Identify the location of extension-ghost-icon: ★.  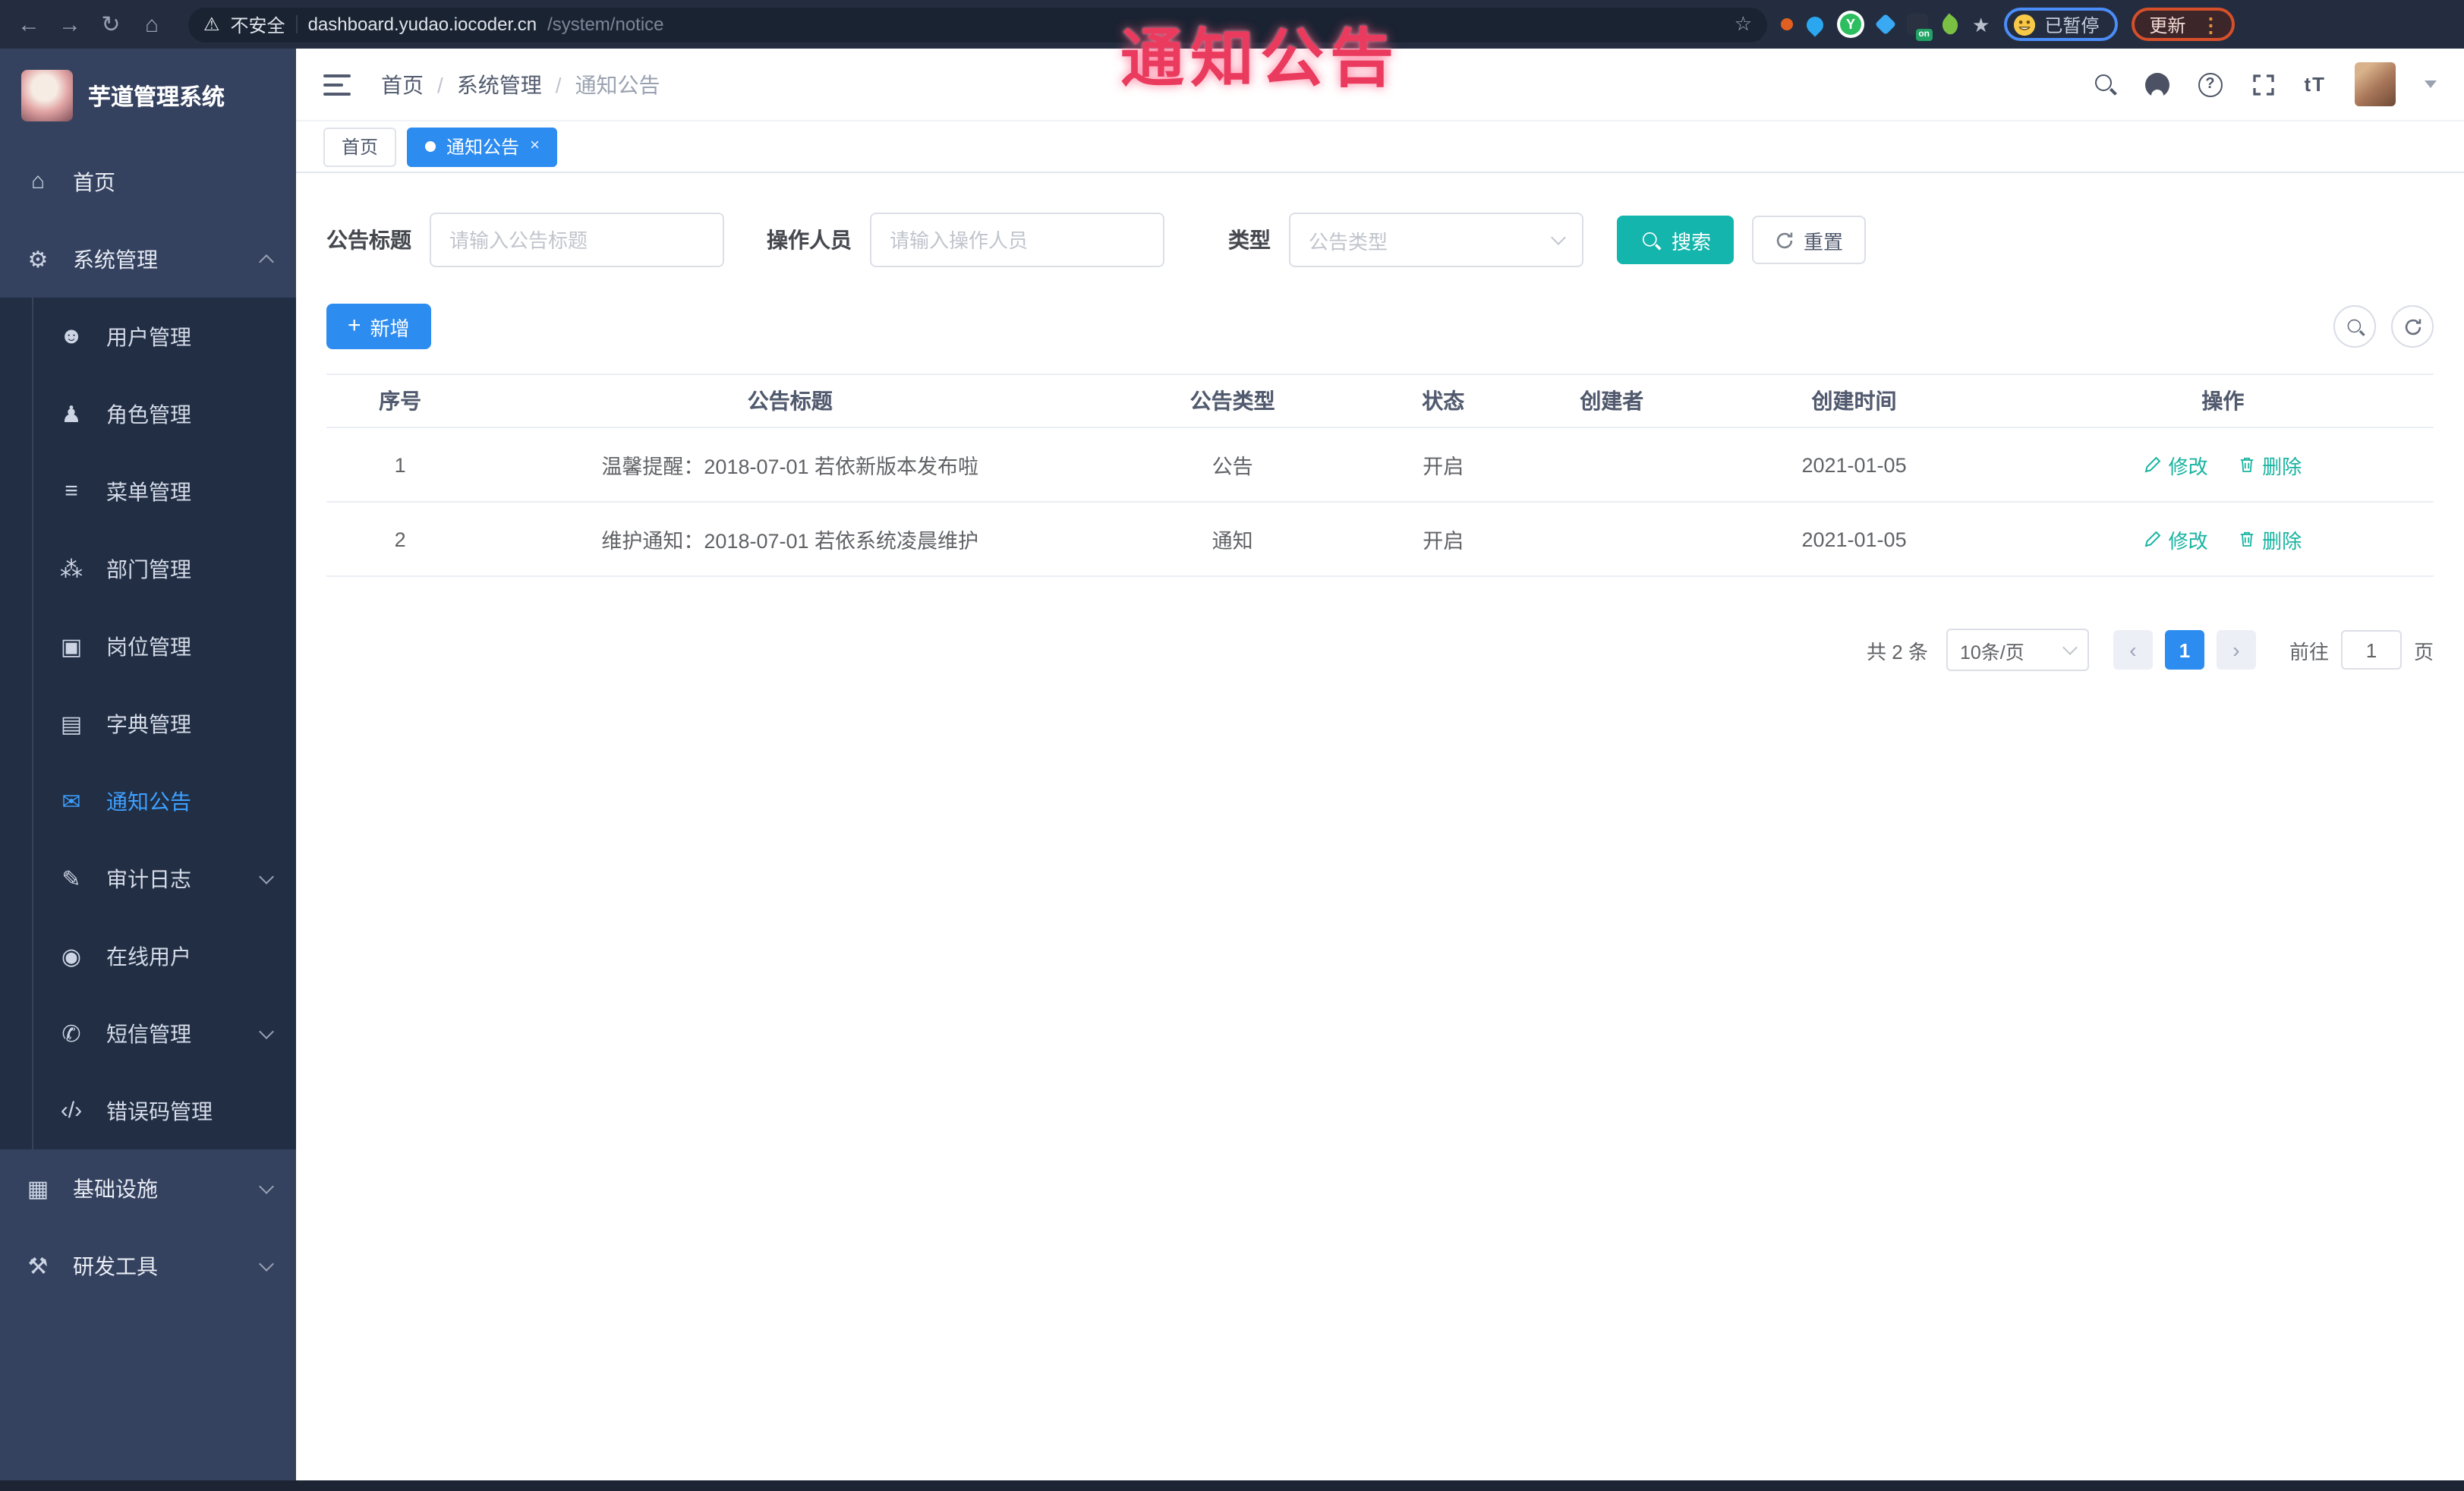
(1981, 24).